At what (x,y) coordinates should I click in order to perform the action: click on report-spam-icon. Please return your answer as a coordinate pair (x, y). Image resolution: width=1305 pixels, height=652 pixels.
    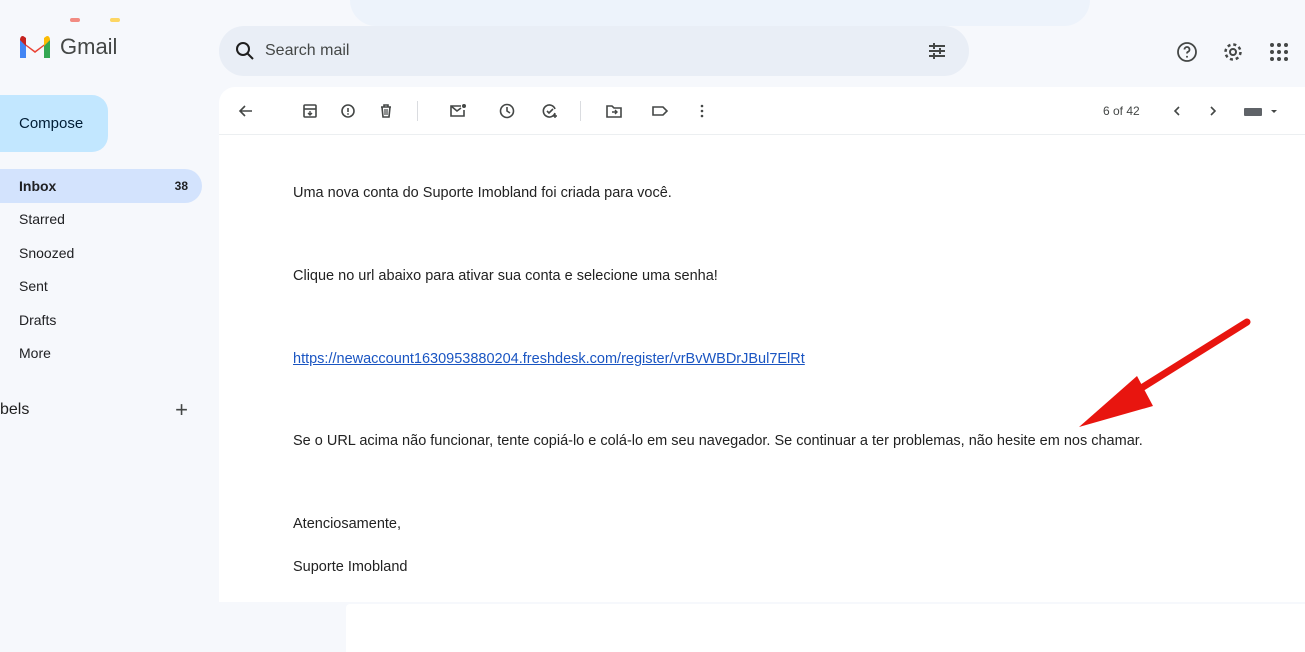
    Looking at the image, I should click on (348, 111).